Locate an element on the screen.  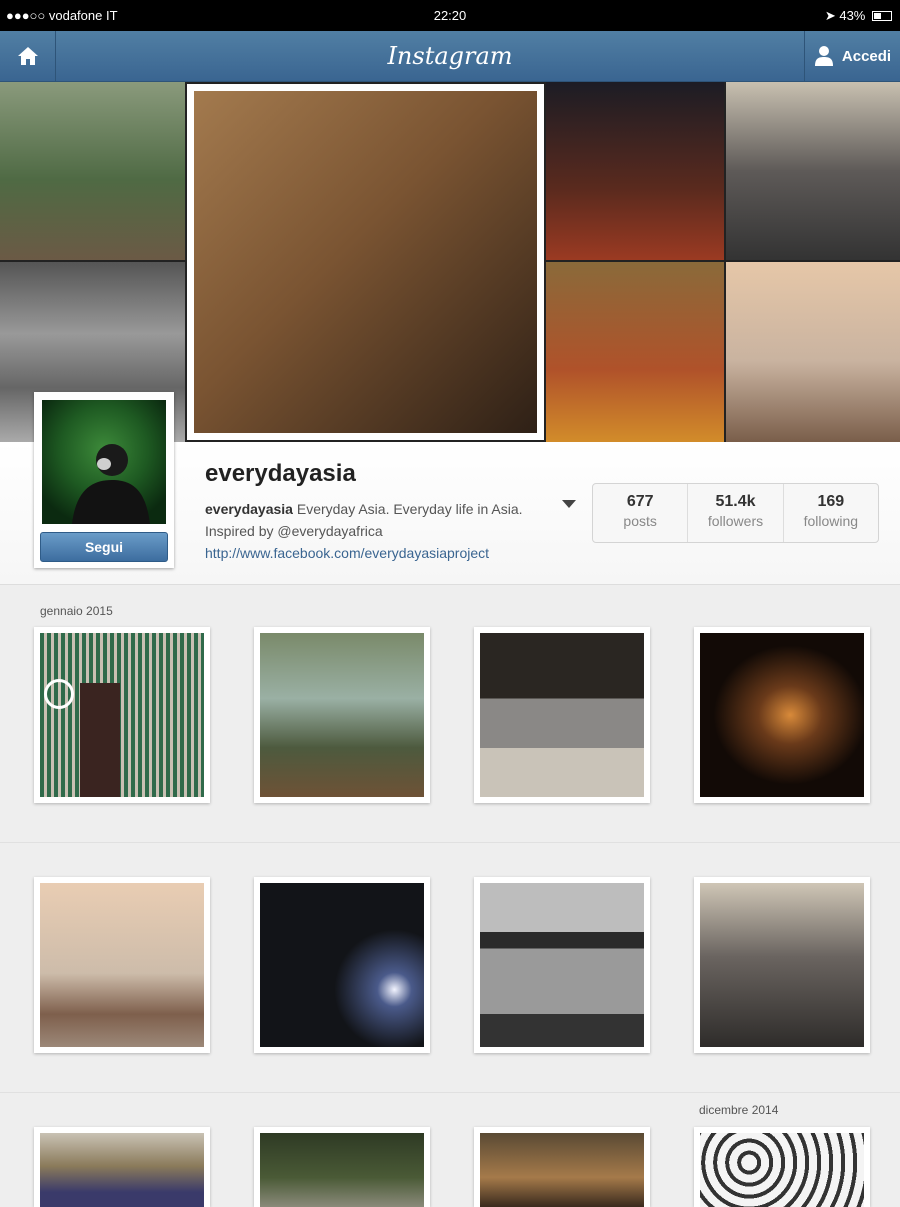
month-label-december-2014: dicembre 2014 is located at coordinates (739, 1110).